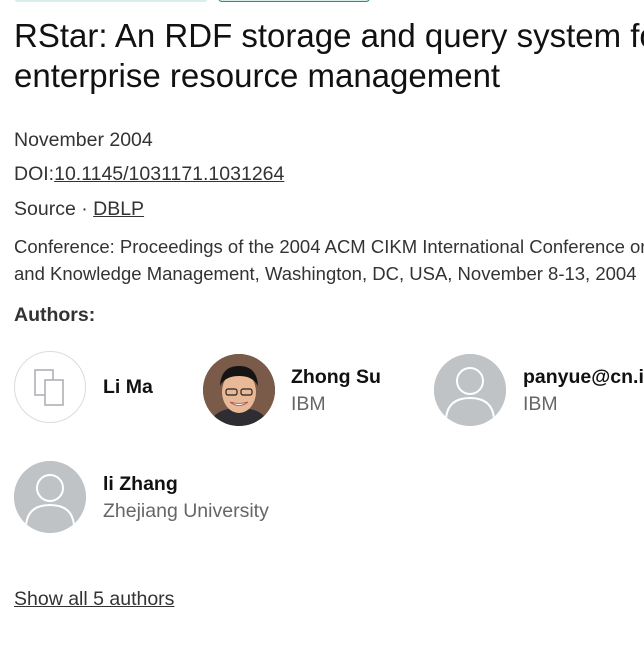  I want to click on tab-tag-primary, so click(111, 1).